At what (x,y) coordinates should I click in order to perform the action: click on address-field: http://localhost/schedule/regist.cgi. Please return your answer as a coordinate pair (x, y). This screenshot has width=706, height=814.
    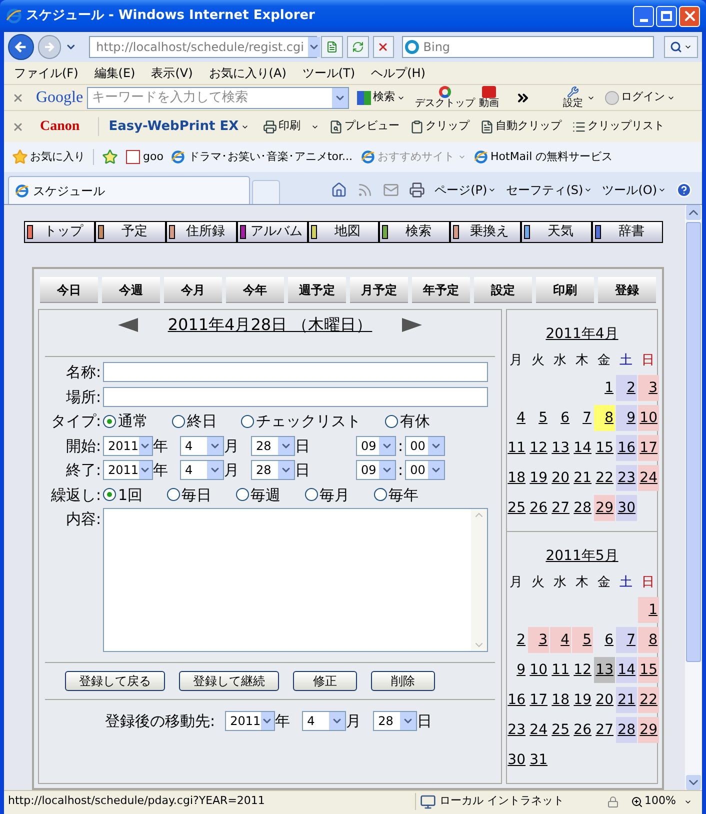
    Looking at the image, I should click on (203, 47).